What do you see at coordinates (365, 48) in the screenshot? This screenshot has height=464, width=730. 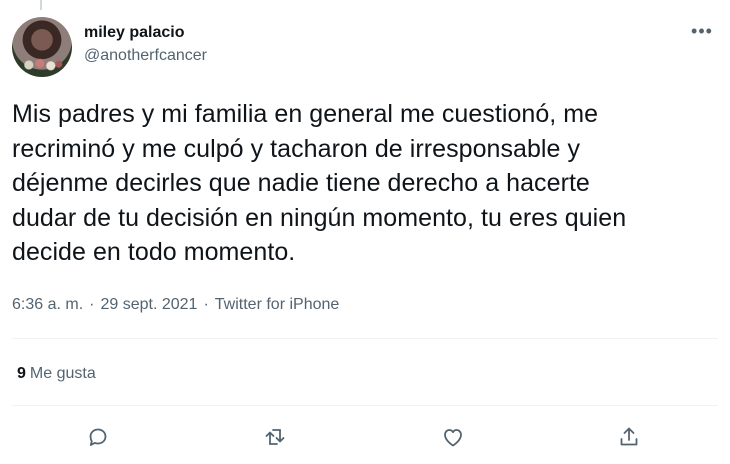 I see `tweet-header: miley palacio @anotherfcancer •••` at bounding box center [365, 48].